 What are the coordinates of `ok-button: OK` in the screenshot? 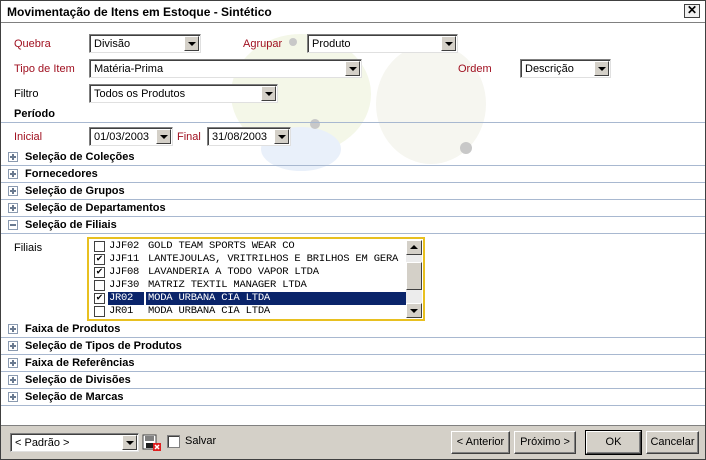 It's located at (613, 442).